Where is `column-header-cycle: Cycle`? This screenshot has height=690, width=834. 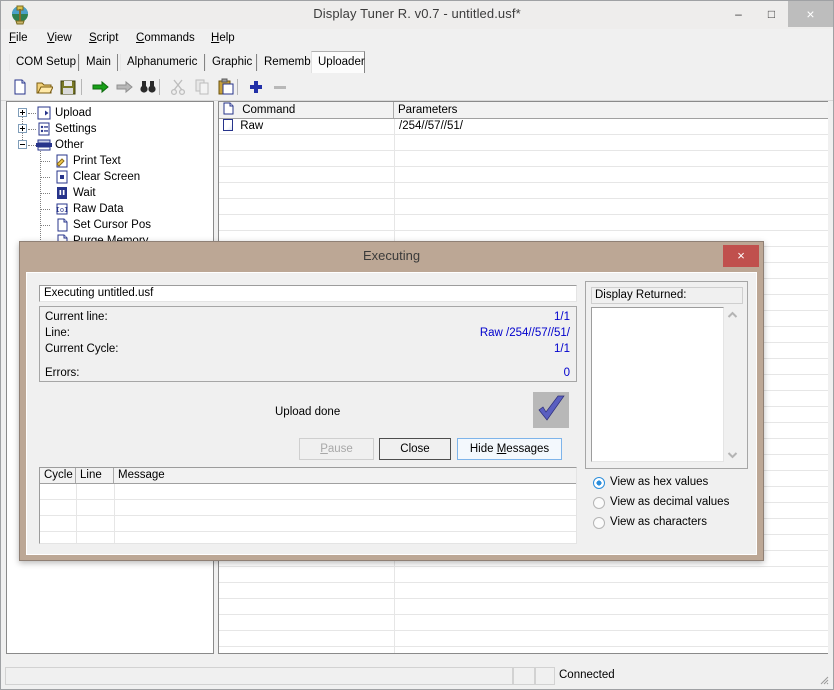 column-header-cycle: Cycle is located at coordinates (58, 475).